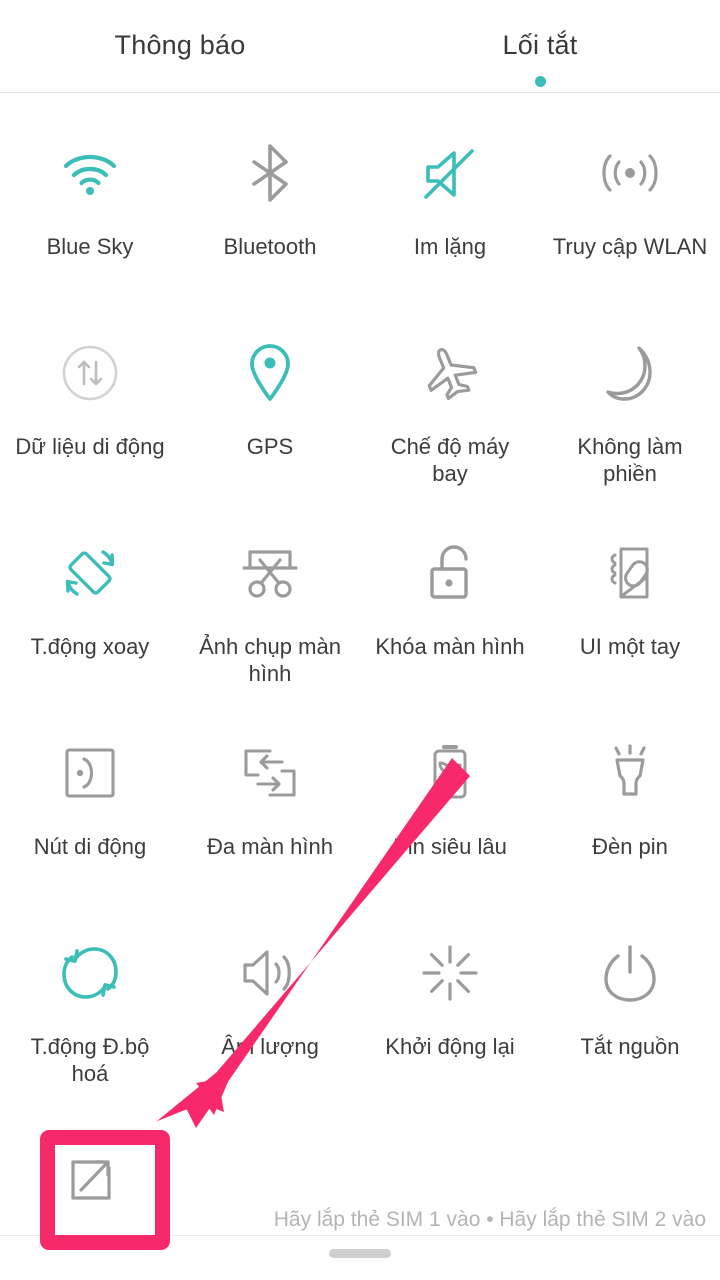 This screenshot has height=1280, width=720. What do you see at coordinates (90, 1015) in the screenshot?
I see `tile-auto-sync: T.động Đ.bộ hoá` at bounding box center [90, 1015].